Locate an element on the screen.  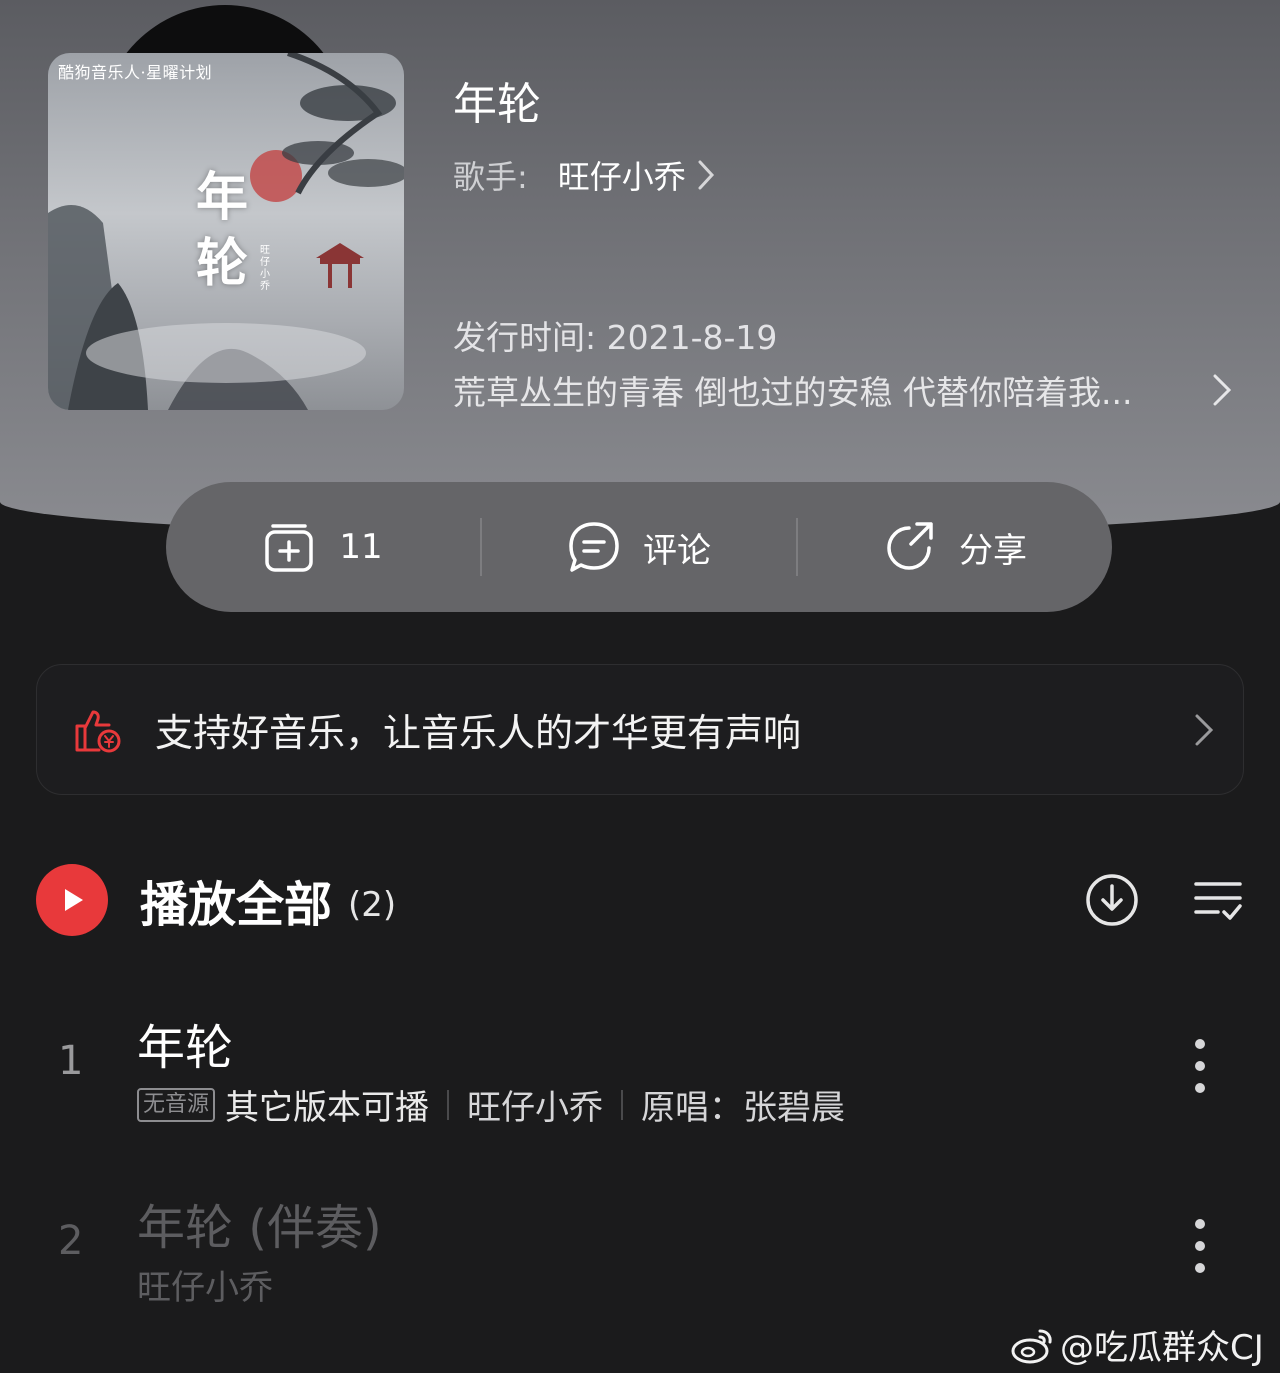
support-banner: 支持好音乐，让音乐人的才华更有声响 is located at coordinates (640, 729).